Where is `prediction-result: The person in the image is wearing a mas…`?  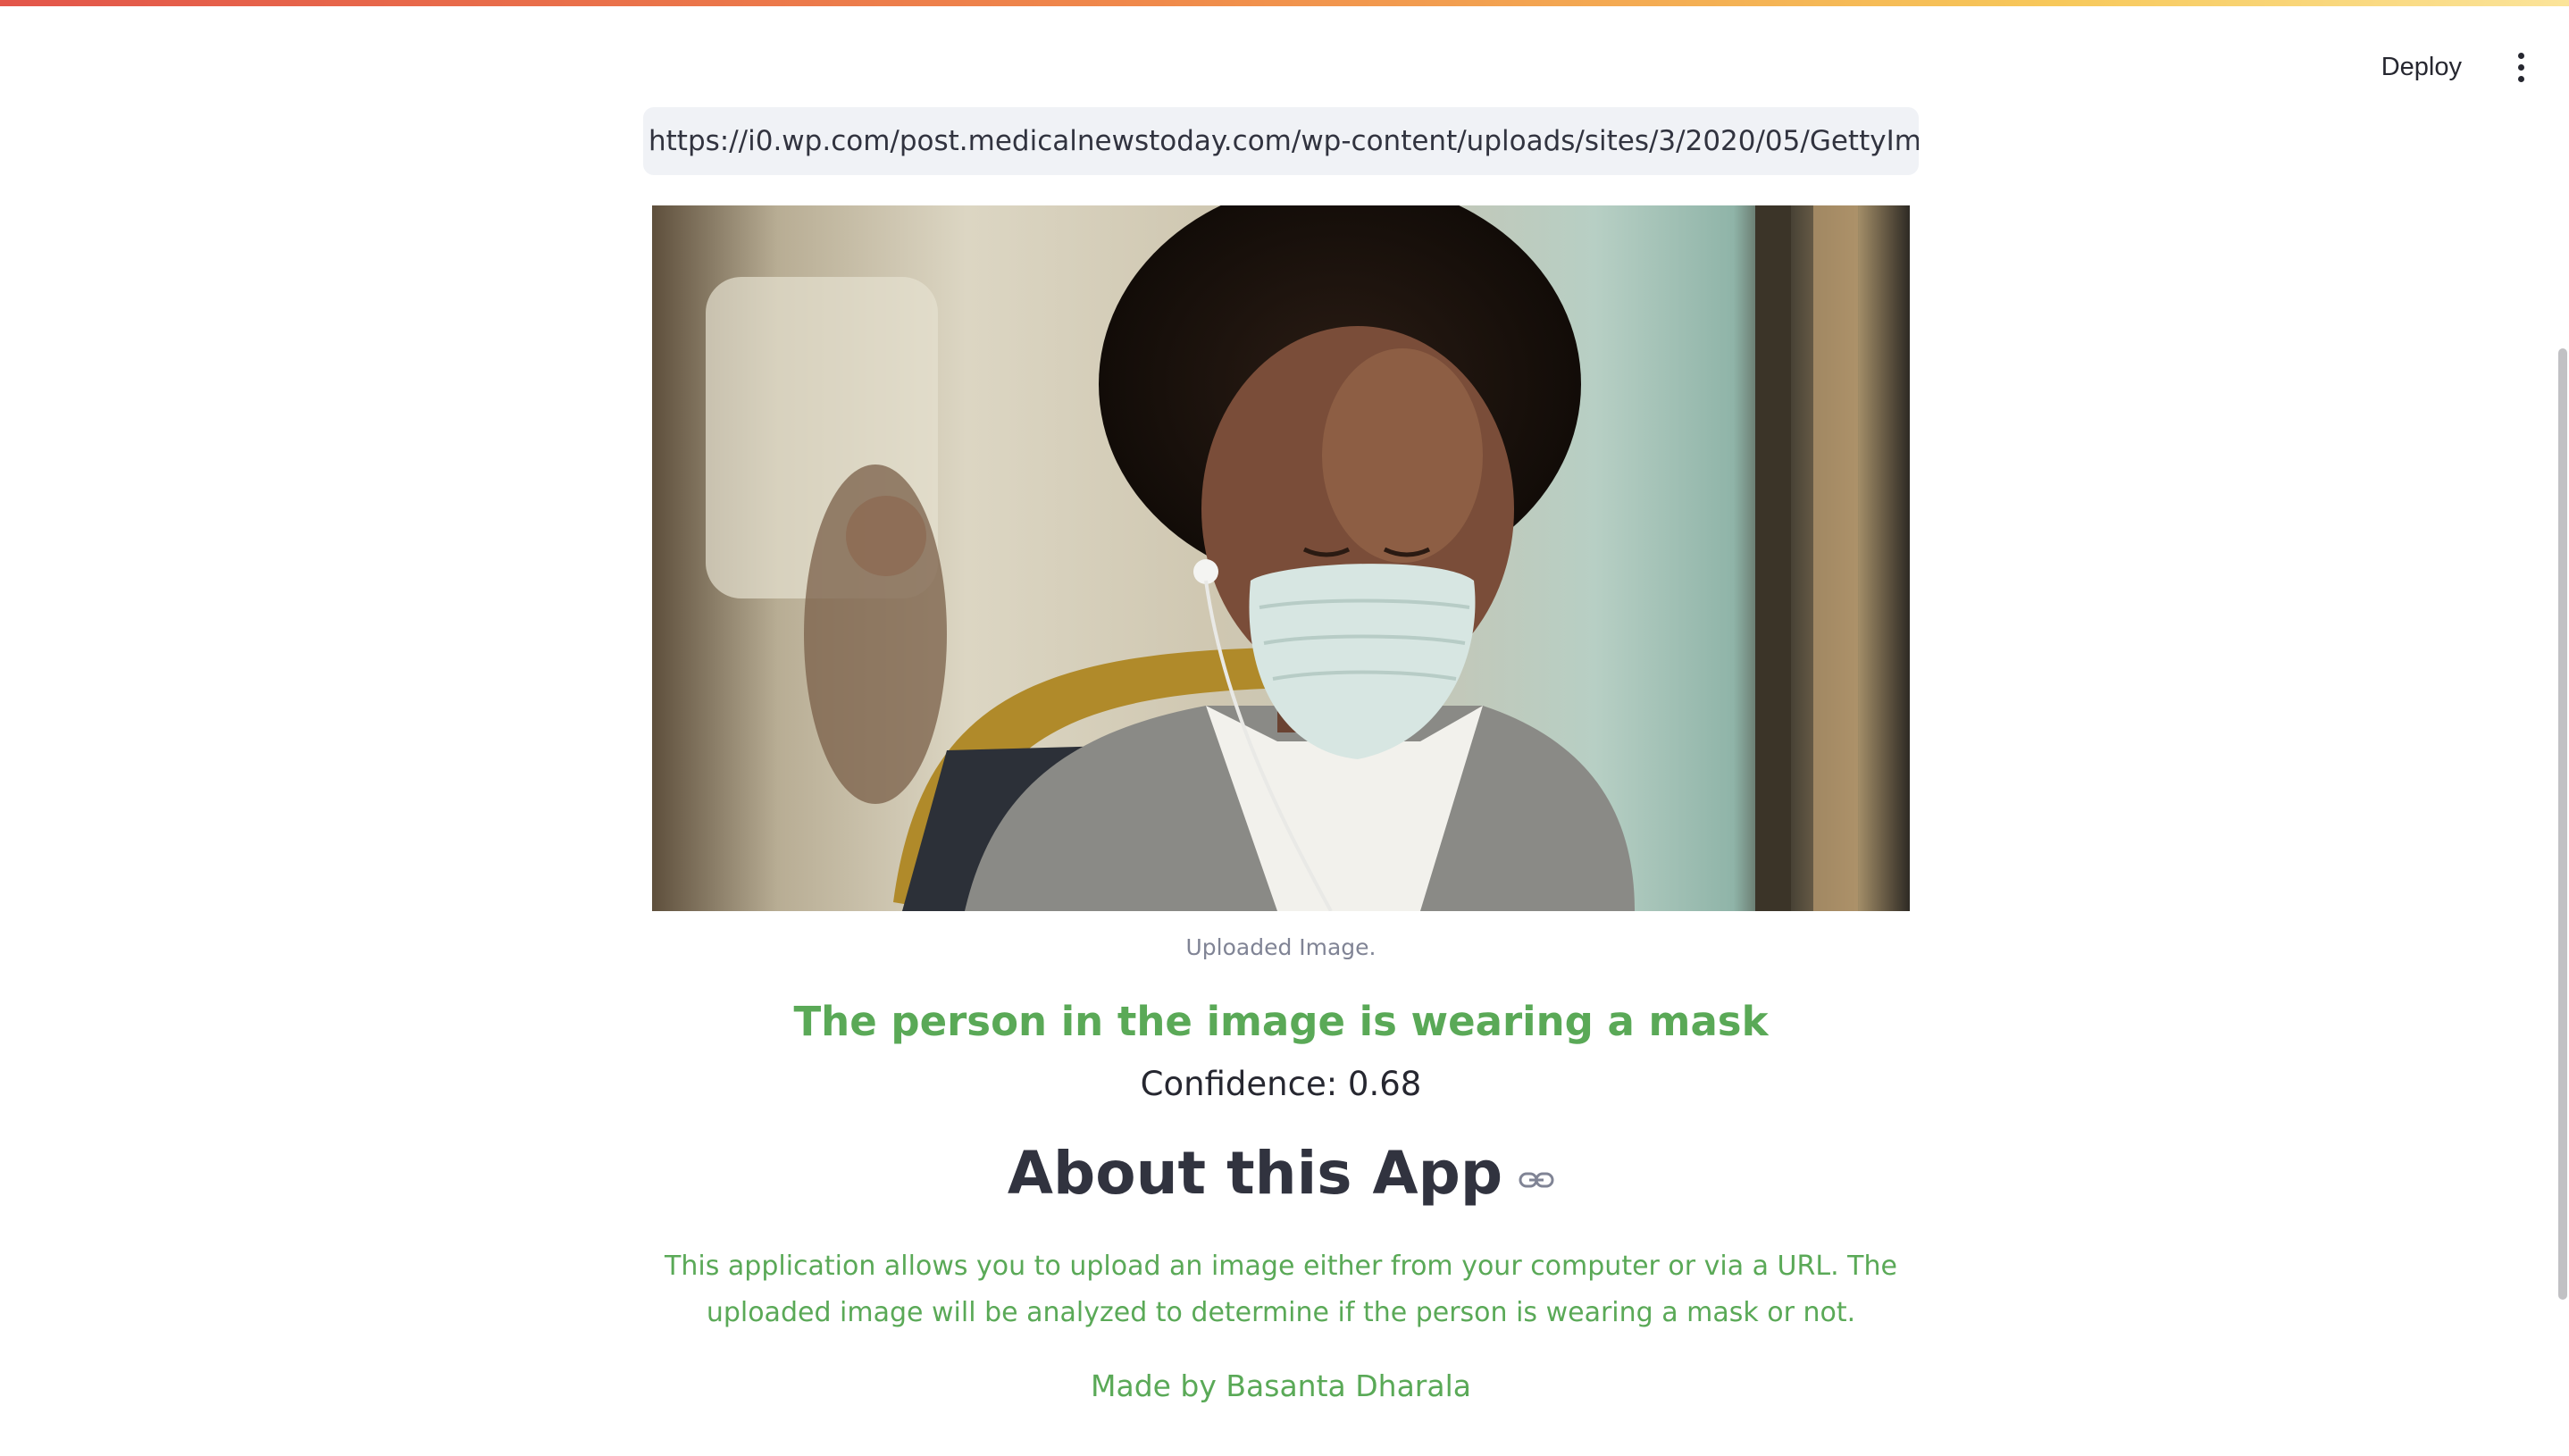 prediction-result: The person in the image is wearing a mas… is located at coordinates (1281, 1021).